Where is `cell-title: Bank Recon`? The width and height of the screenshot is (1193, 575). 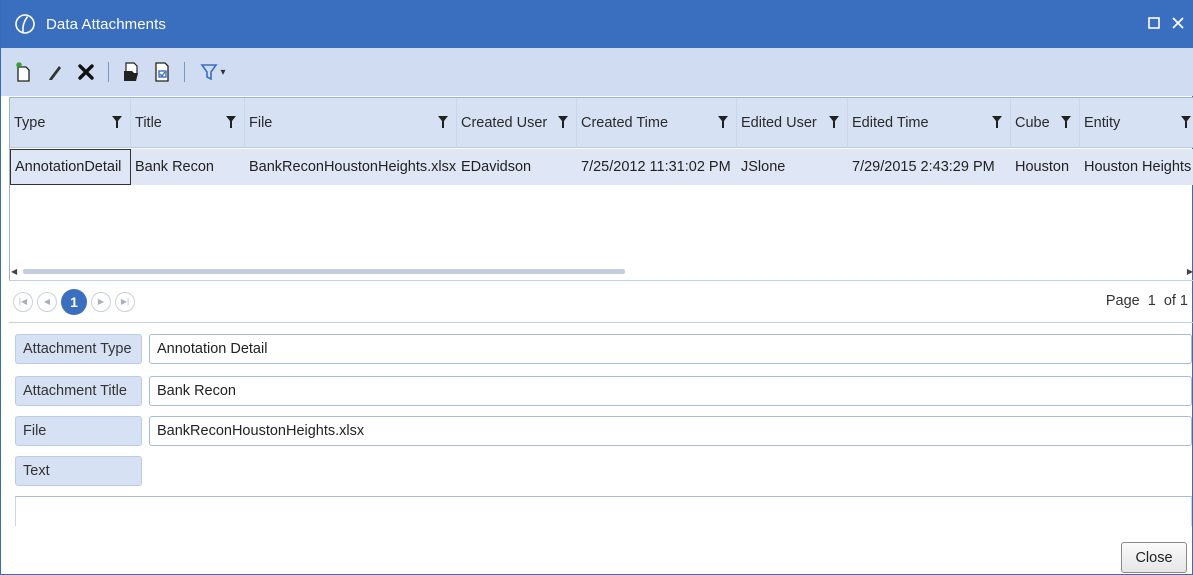
cell-title: Bank Recon is located at coordinates (188, 167).